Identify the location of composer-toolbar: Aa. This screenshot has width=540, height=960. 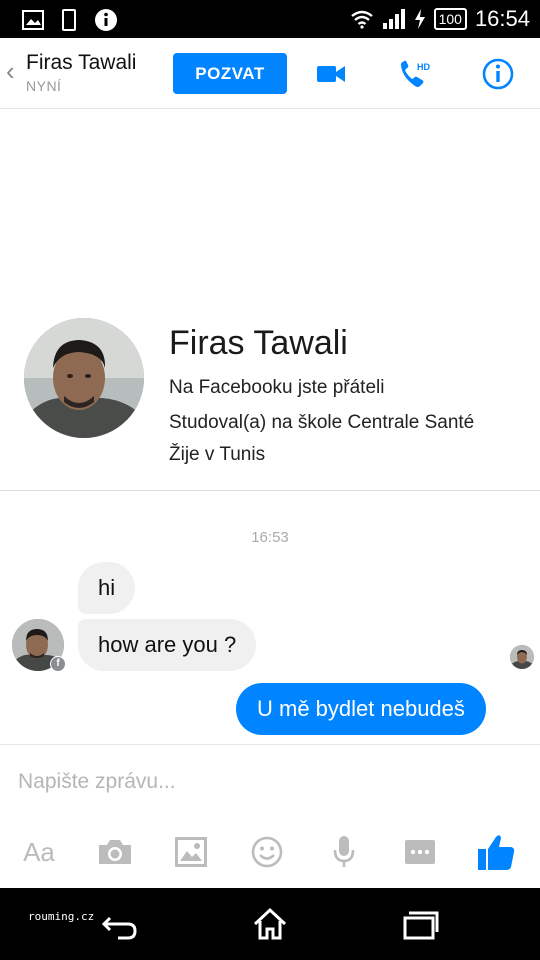
(270, 853).